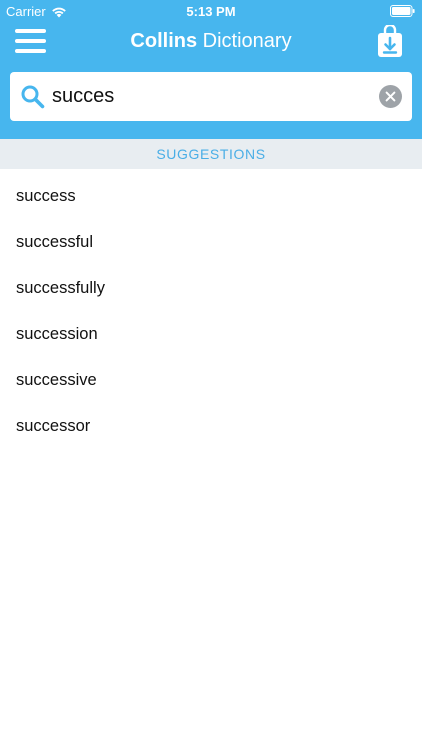 The width and height of the screenshot is (422, 750). I want to click on search-bar, so click(211, 96).